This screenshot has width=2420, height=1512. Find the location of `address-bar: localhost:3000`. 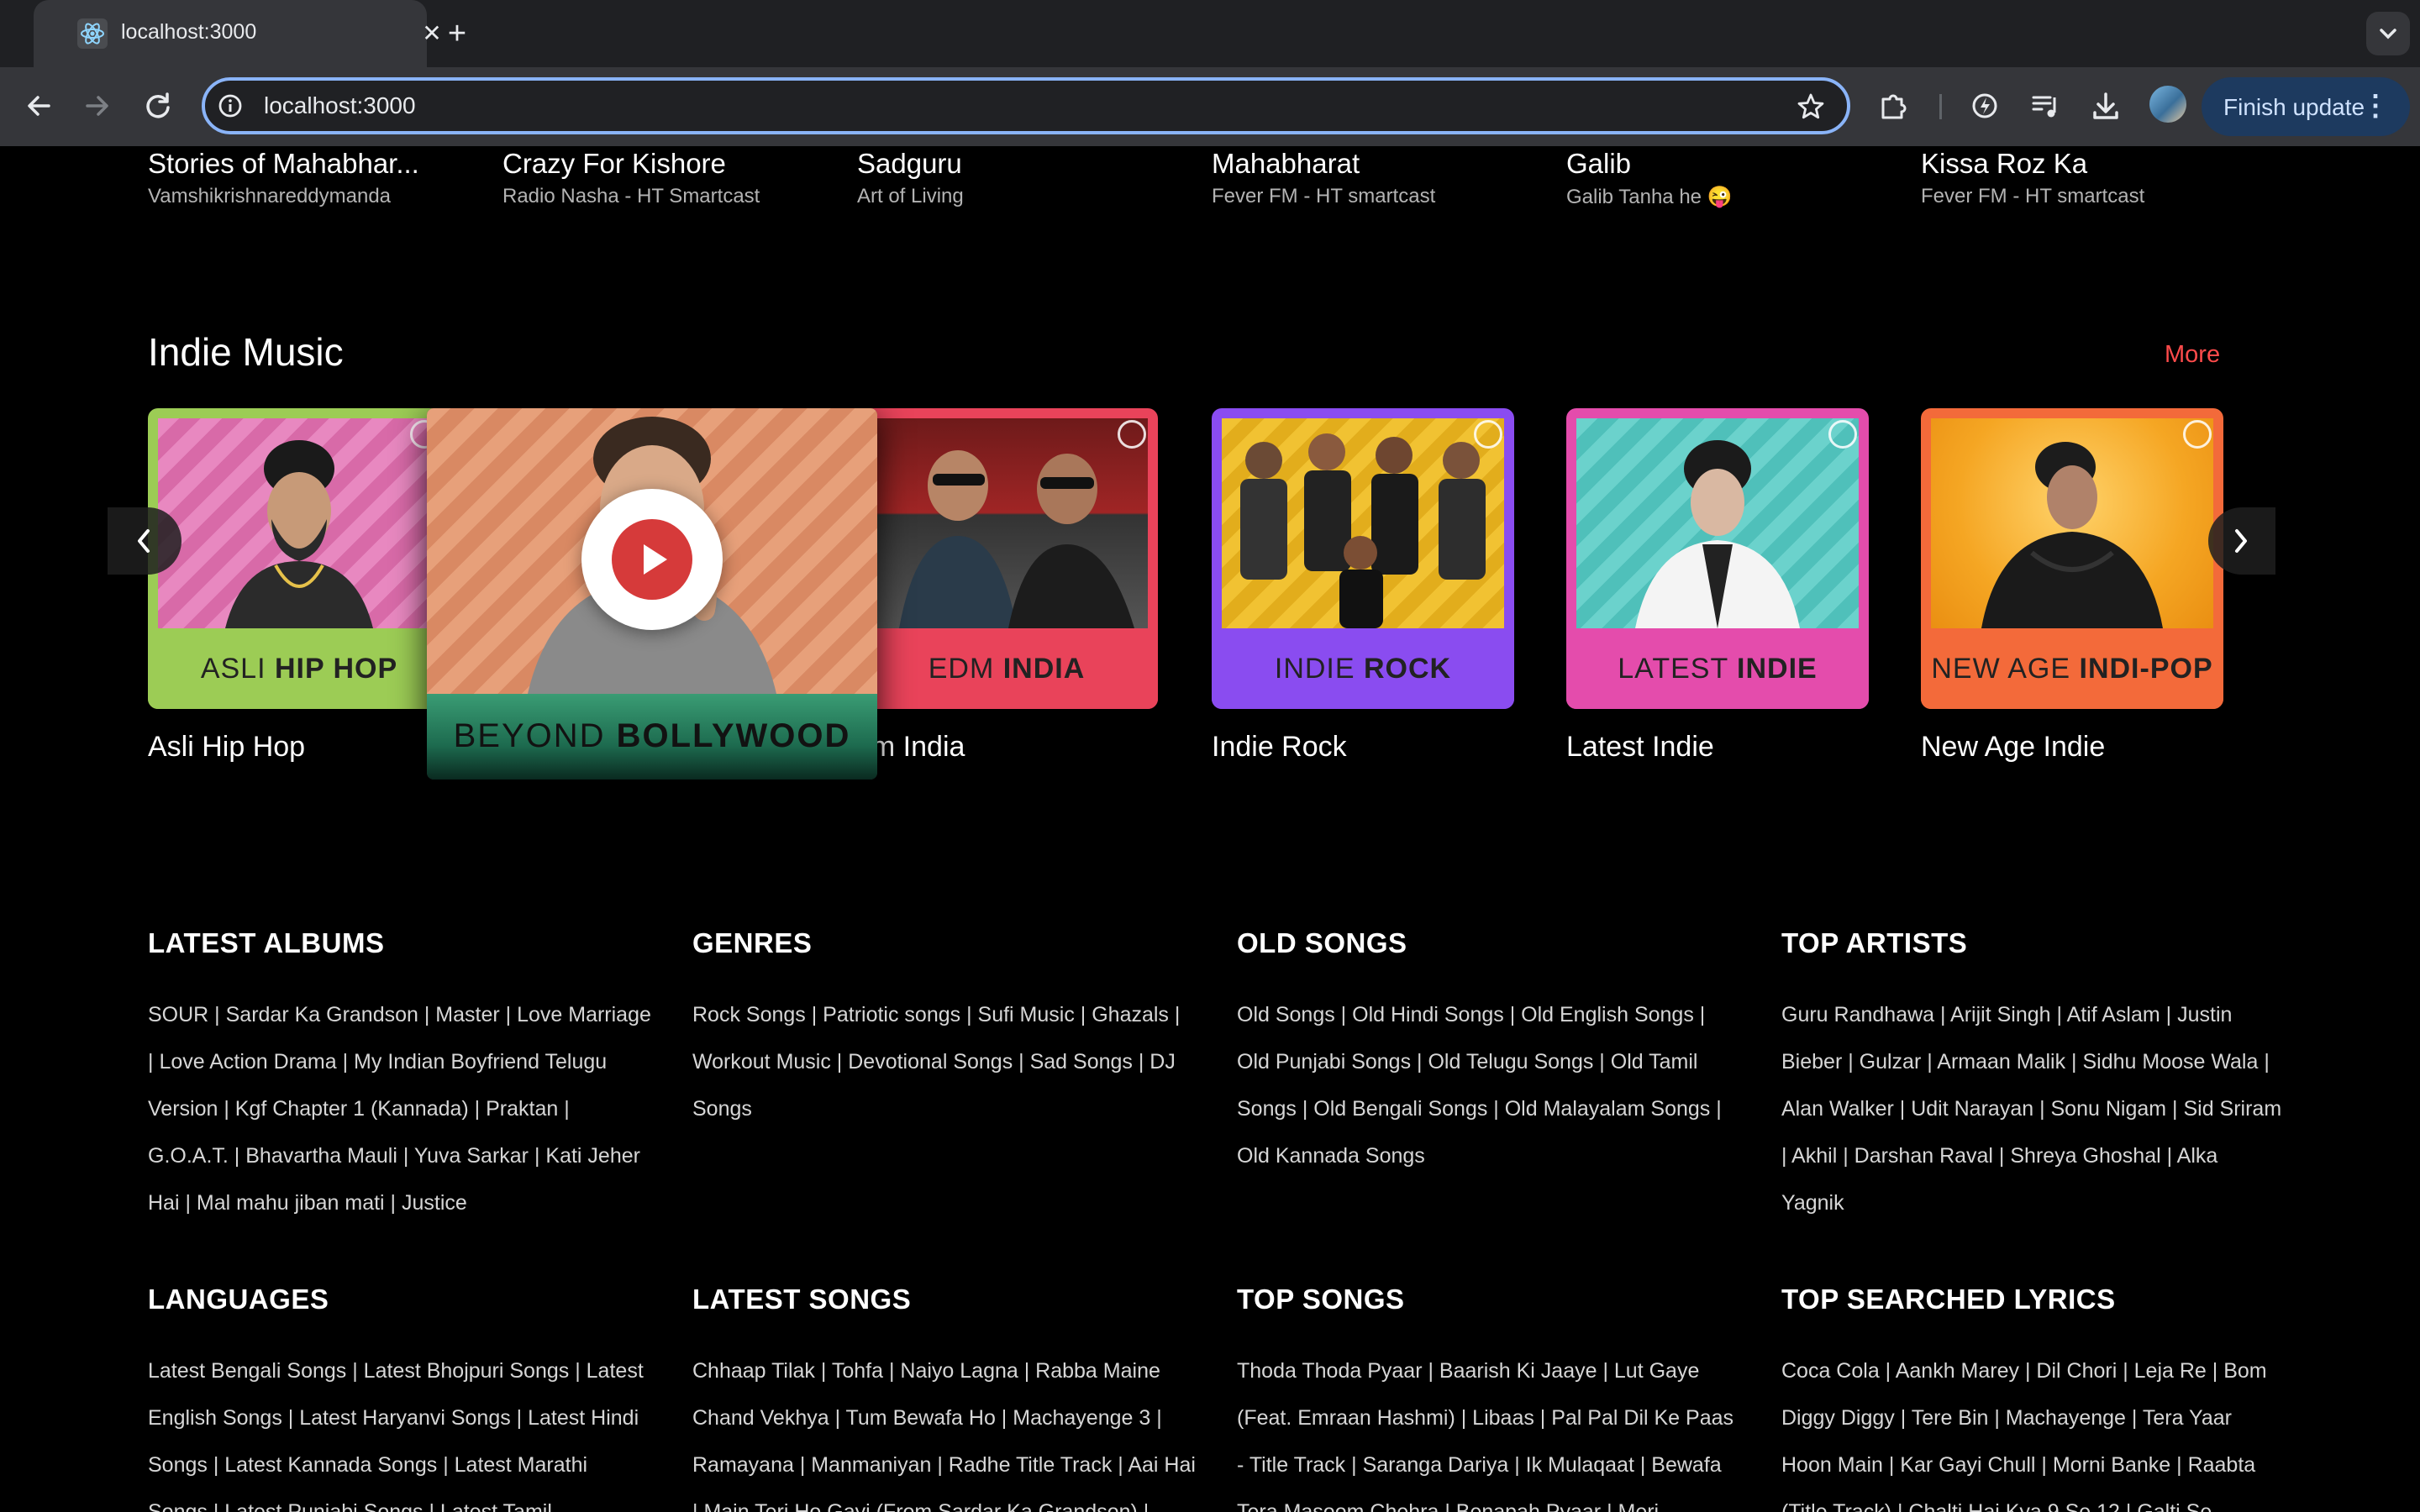

address-bar: localhost:3000 is located at coordinates (1026, 105).